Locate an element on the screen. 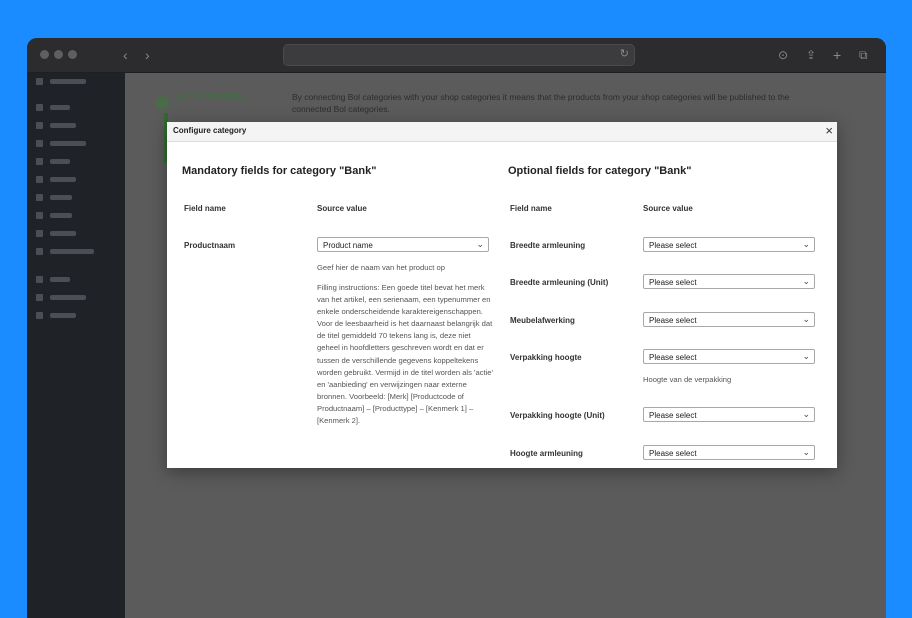  browser-toolbar: ‹ › ↻ ⊙ ⇪ + ⧉ is located at coordinates (456, 55).